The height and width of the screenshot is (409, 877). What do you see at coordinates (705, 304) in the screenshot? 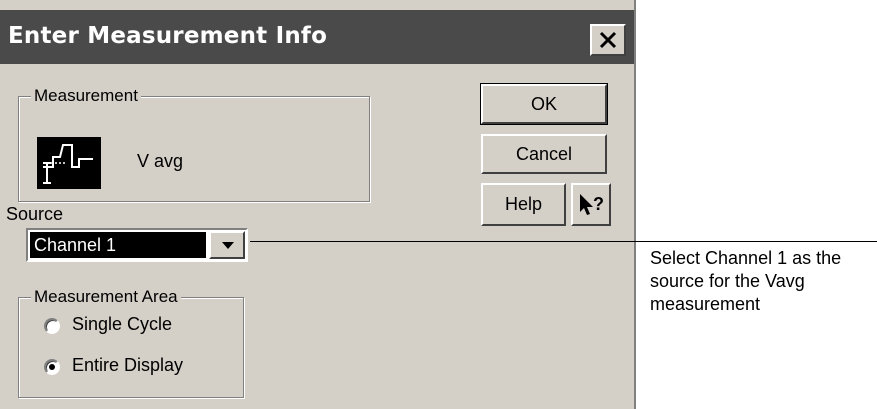
I see `callout-line-3: measurement` at bounding box center [705, 304].